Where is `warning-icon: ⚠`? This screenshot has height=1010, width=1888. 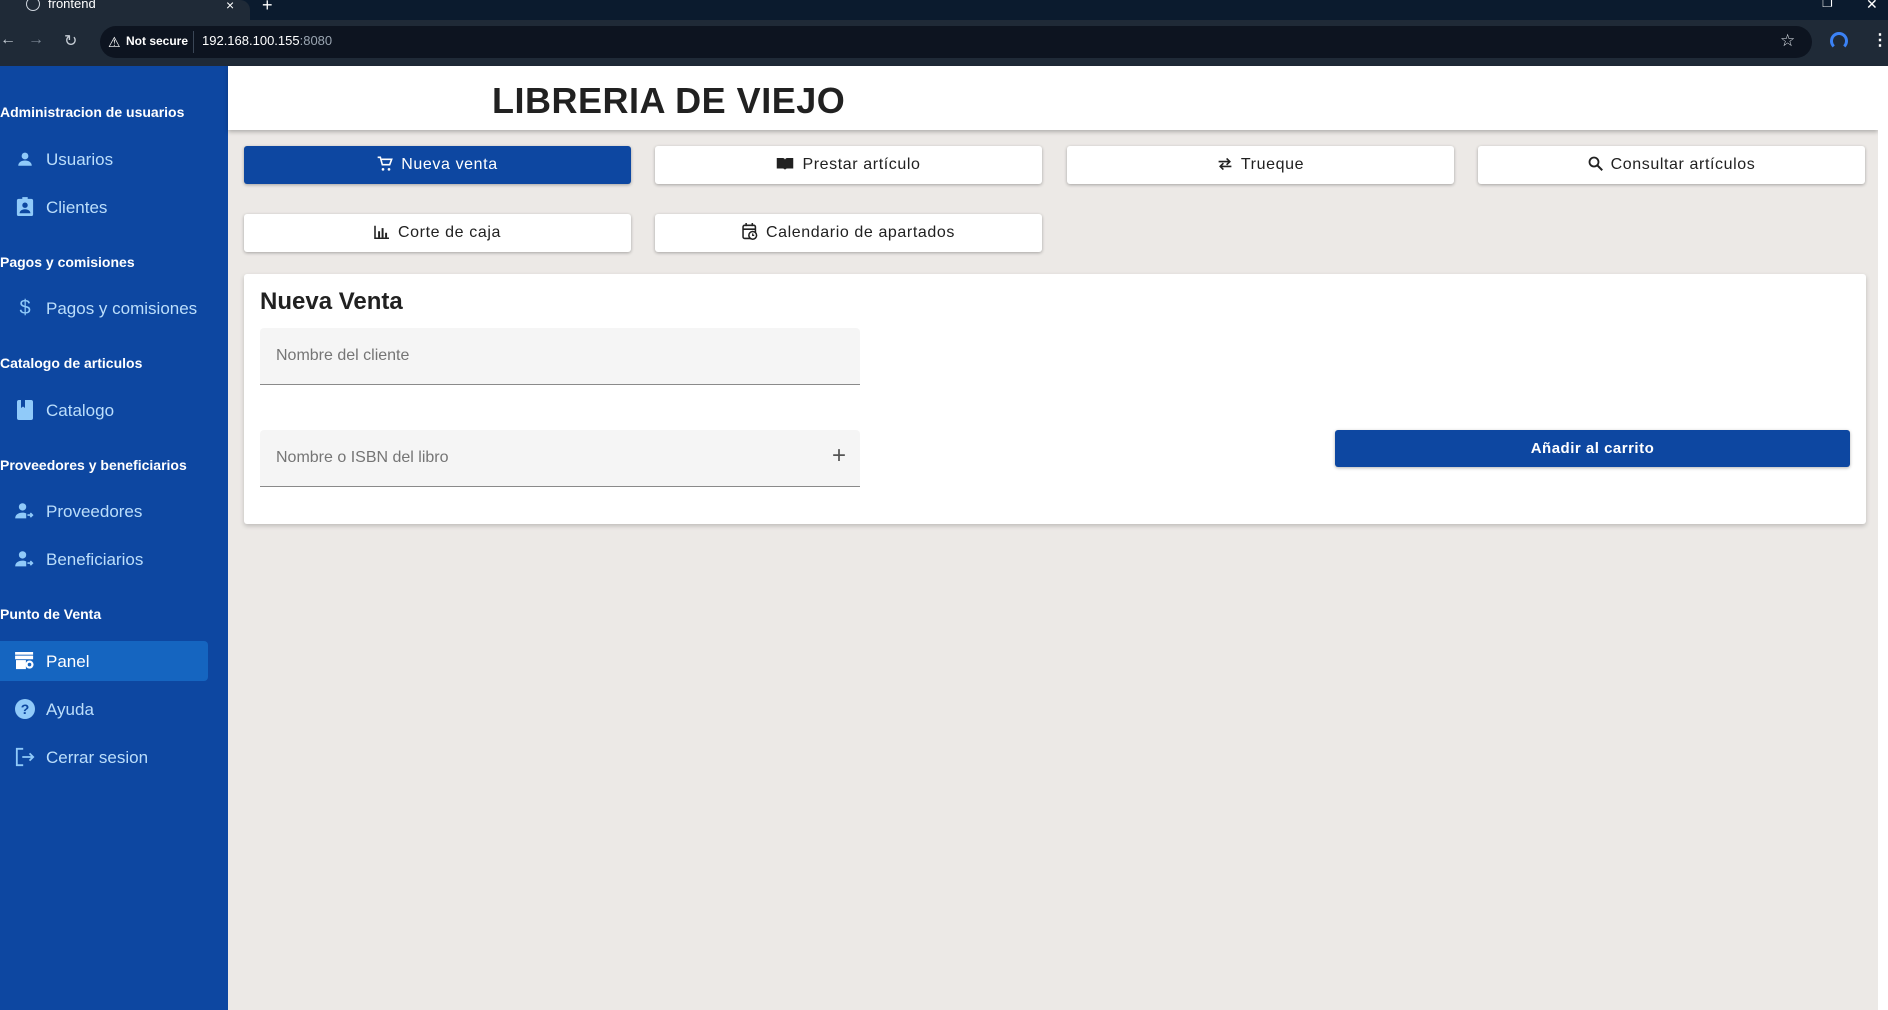
warning-icon: ⚠ is located at coordinates (114, 42).